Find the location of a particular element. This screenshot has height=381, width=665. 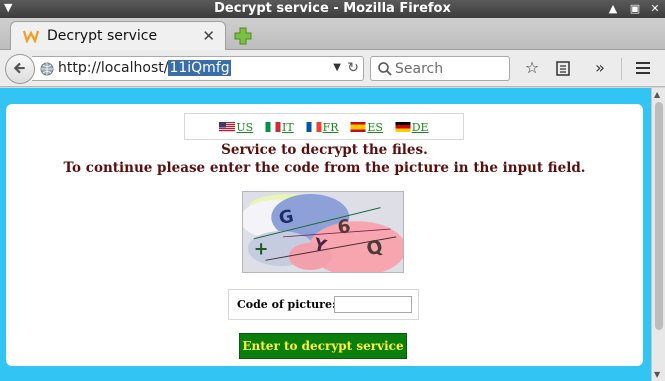

url-selected-path: 11iQmfg is located at coordinates (199, 68).